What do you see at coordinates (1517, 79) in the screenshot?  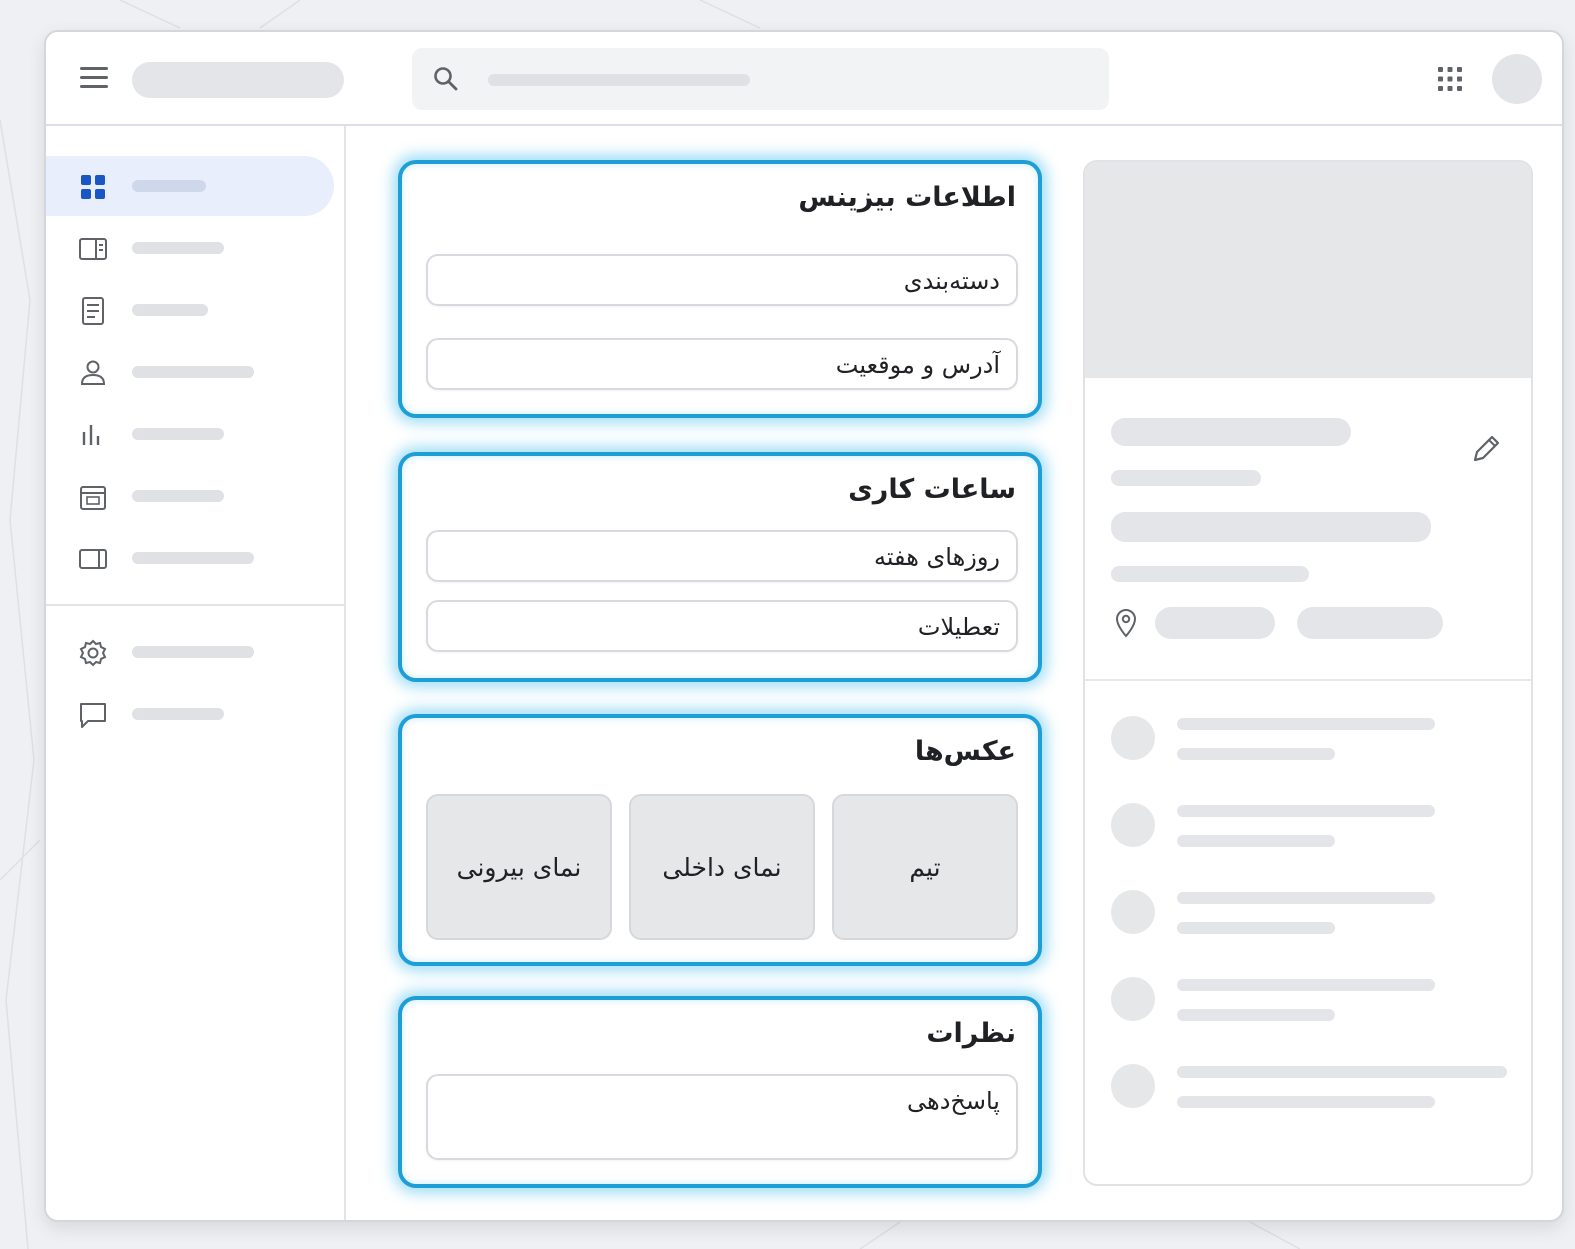 I see `user-avatar` at bounding box center [1517, 79].